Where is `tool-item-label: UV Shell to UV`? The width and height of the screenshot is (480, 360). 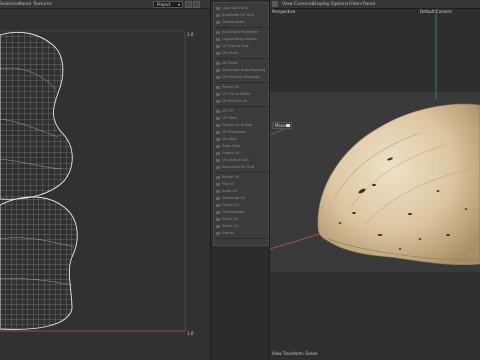
tool-item-label: UV Shell to UV is located at coordinates (235, 101).